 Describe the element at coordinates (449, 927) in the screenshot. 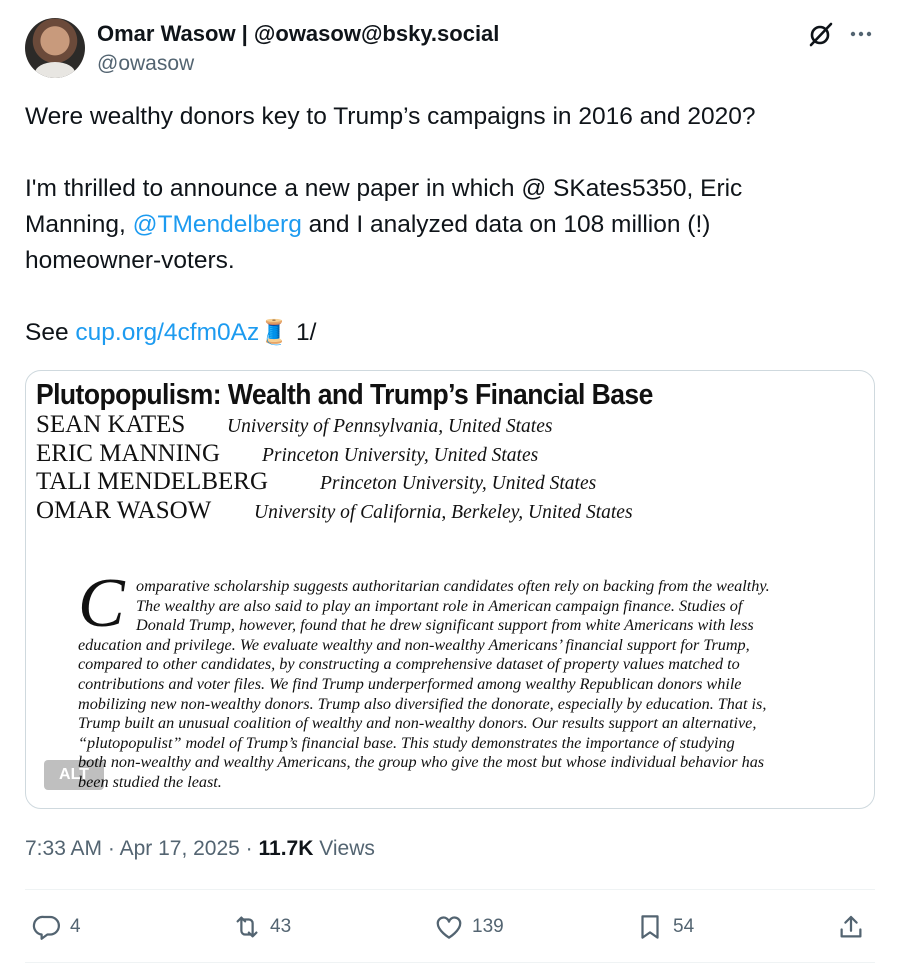

I see `like-icon` at that location.